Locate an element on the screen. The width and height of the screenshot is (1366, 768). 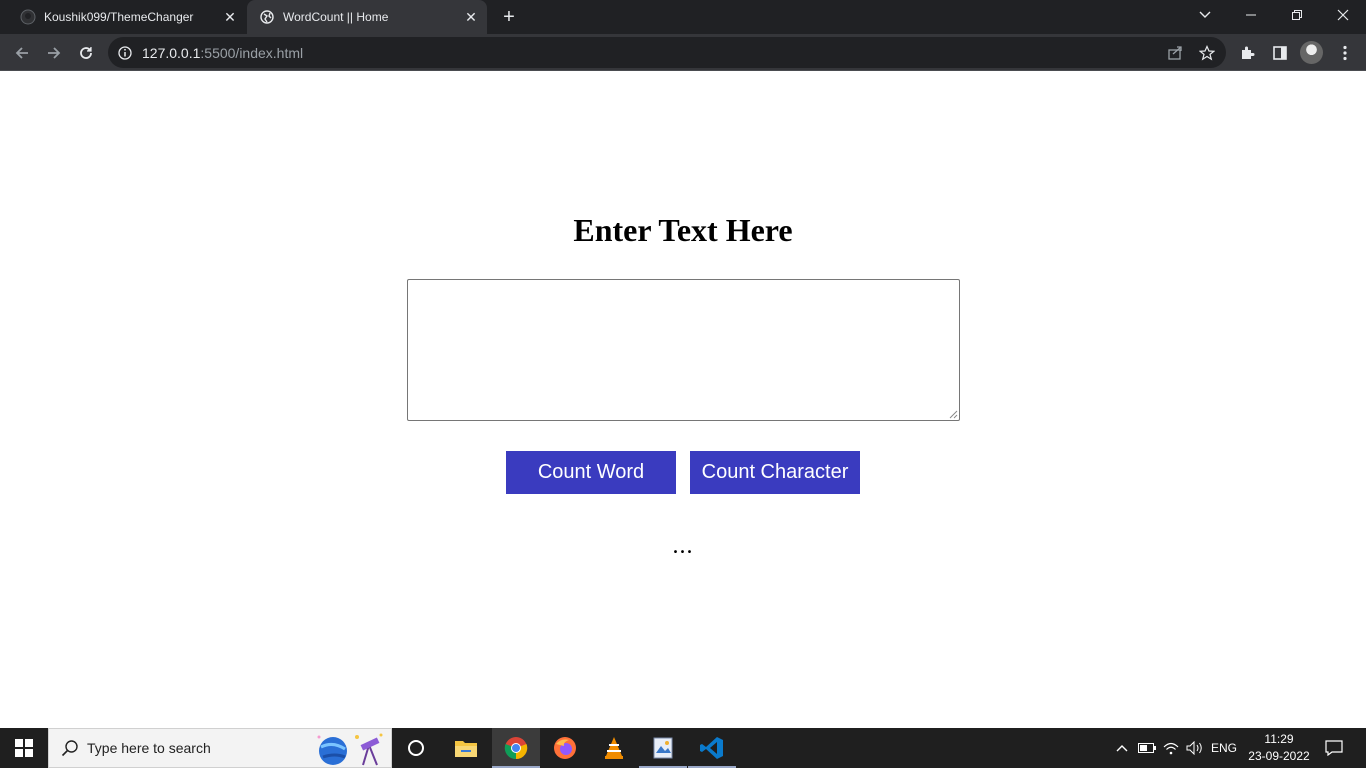
photo-app-icon is located at coordinates (663, 748).